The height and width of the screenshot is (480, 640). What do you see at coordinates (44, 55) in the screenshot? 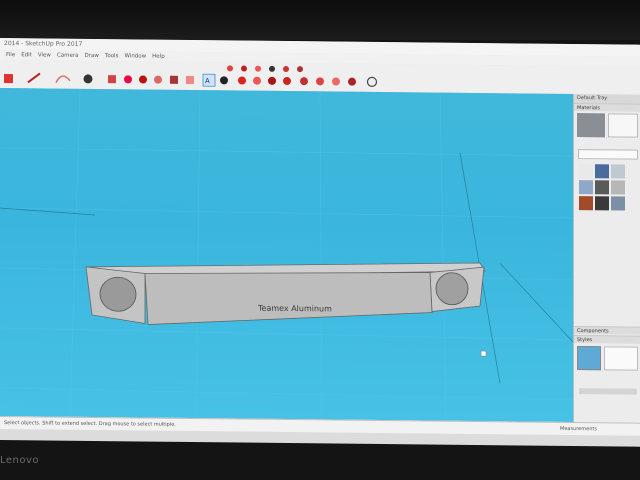
I see `menu-view: View` at bounding box center [44, 55].